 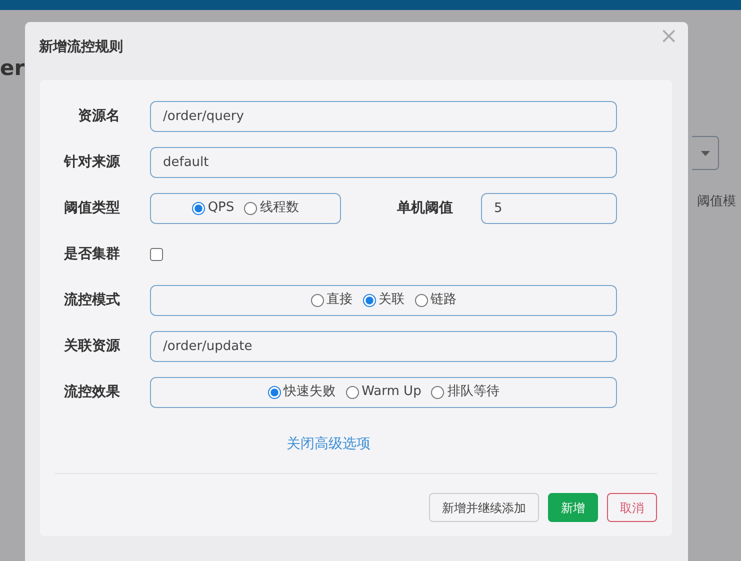 I want to click on radio-label: 关联, so click(x=391, y=300).